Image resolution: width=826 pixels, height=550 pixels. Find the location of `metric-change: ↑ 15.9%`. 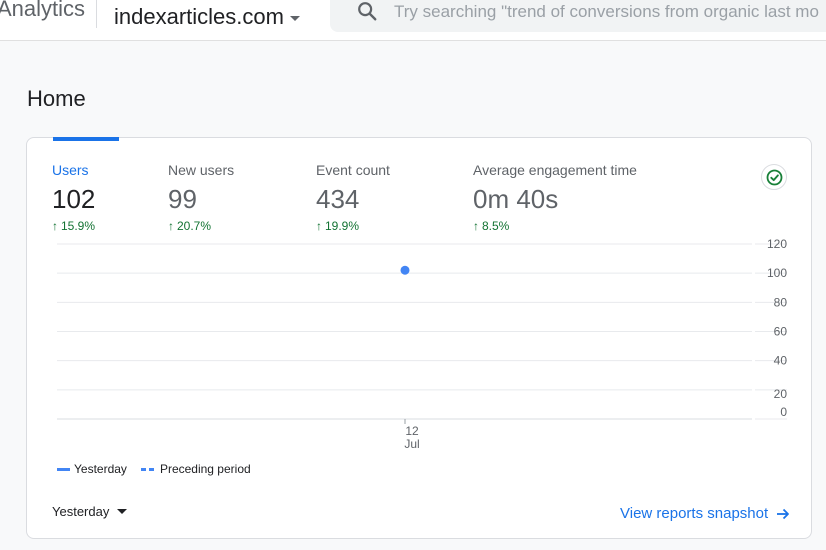

metric-change: ↑ 15.9% is located at coordinates (73, 226).